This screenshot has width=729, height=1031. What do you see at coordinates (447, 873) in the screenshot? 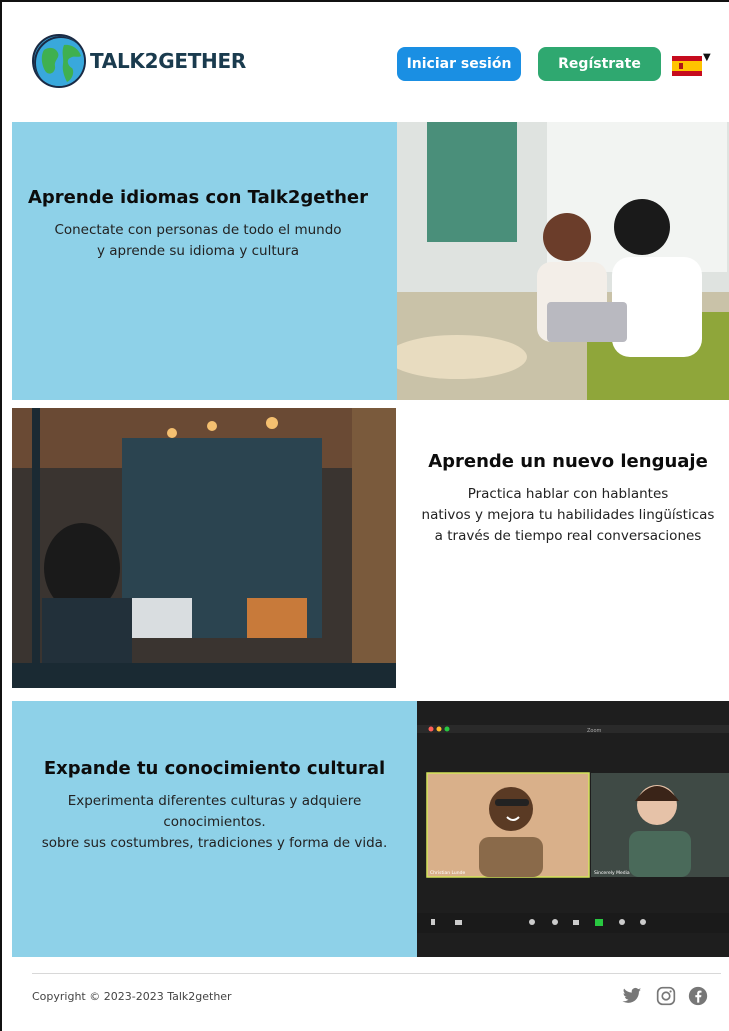
I see `participant-1-label: Christian Lunde` at bounding box center [447, 873].